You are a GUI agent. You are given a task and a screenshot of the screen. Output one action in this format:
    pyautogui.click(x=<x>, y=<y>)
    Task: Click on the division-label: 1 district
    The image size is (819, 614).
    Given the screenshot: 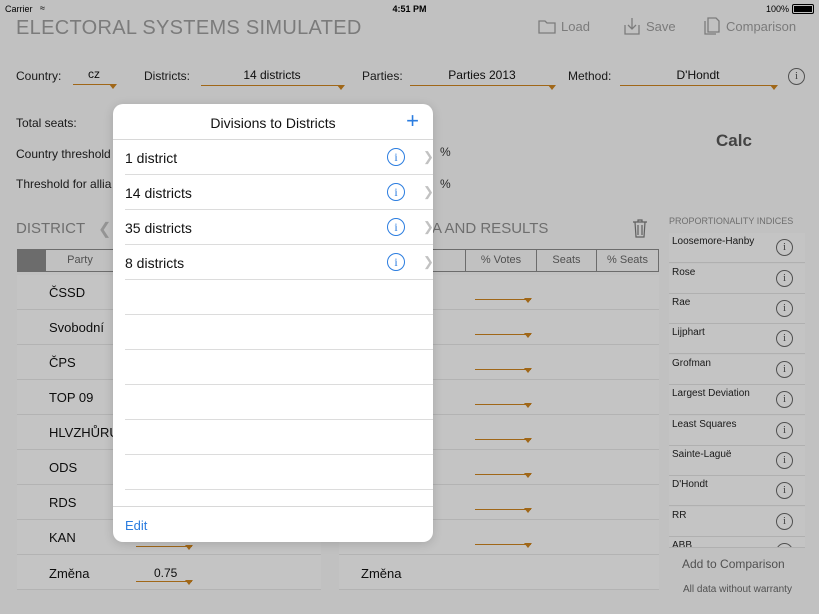 What is the action you would take?
    pyautogui.click(x=151, y=158)
    